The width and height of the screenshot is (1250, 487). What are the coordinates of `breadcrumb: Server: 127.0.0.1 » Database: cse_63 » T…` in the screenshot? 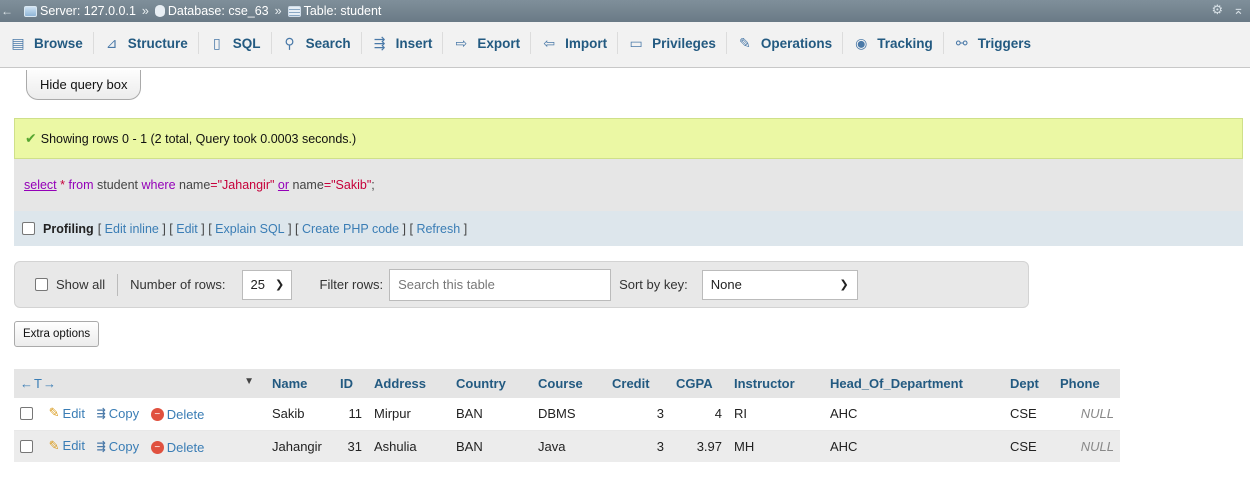 It's located at (202, 11).